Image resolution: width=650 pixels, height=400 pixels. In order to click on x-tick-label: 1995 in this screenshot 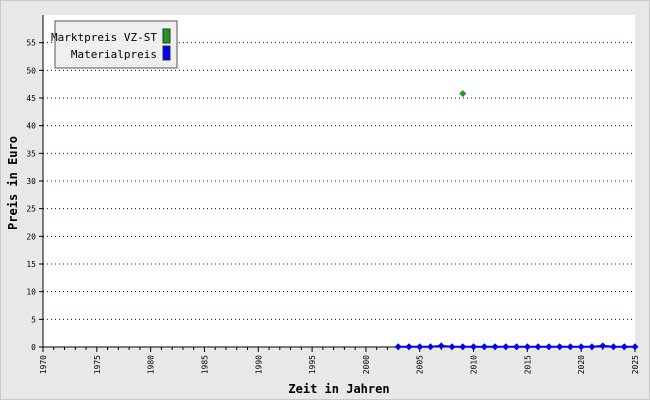, I will do `click(312, 364)`.